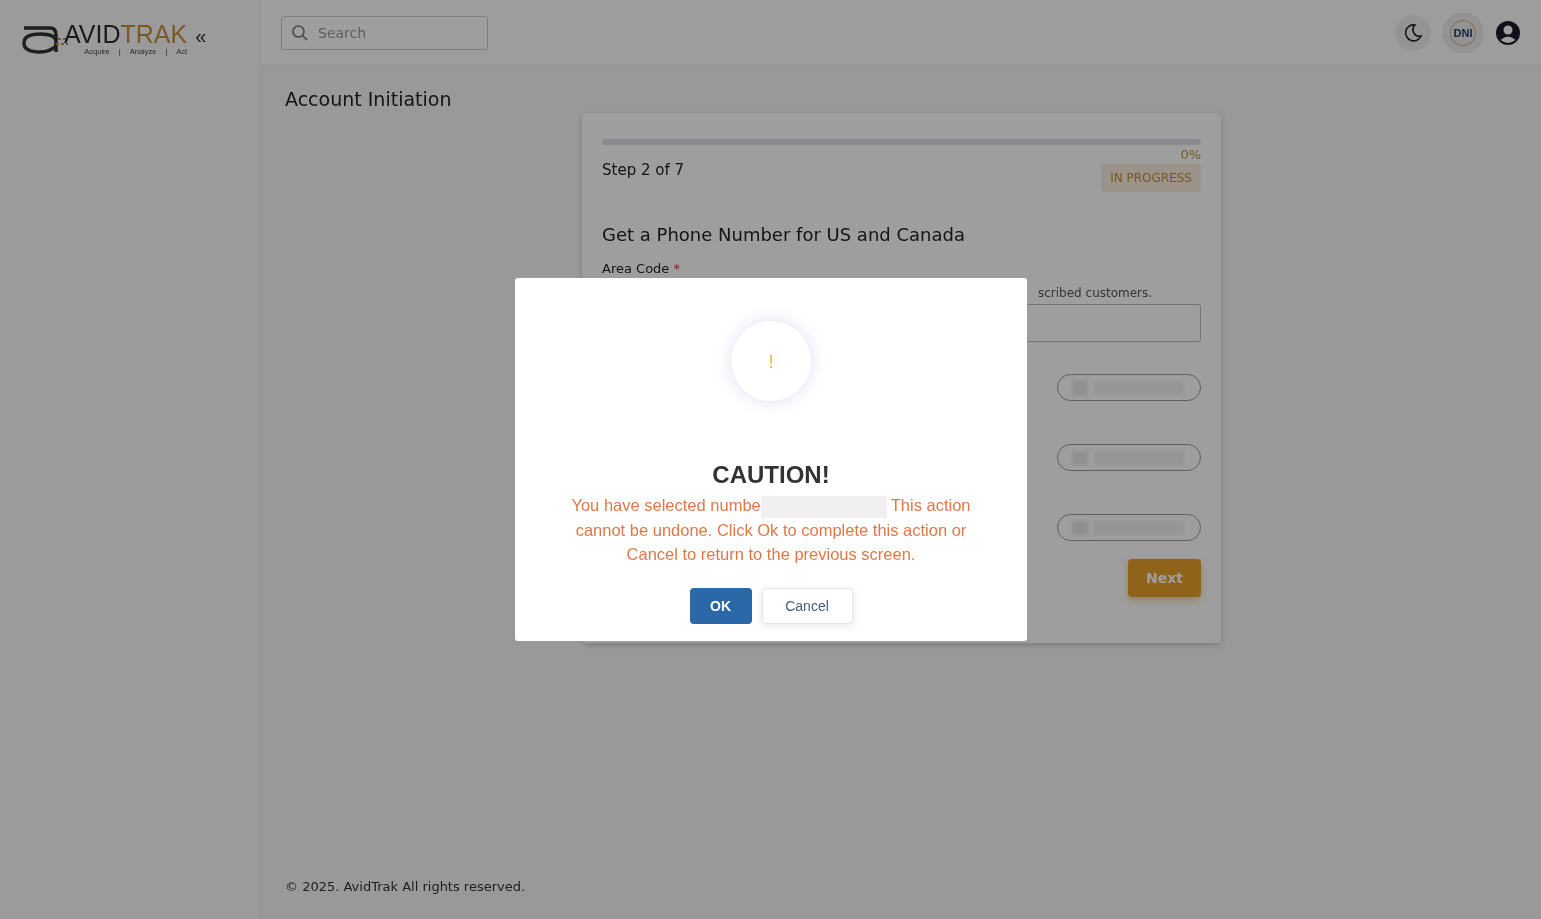  Describe the element at coordinates (201, 36) in the screenshot. I see `collapse-button: «` at that location.